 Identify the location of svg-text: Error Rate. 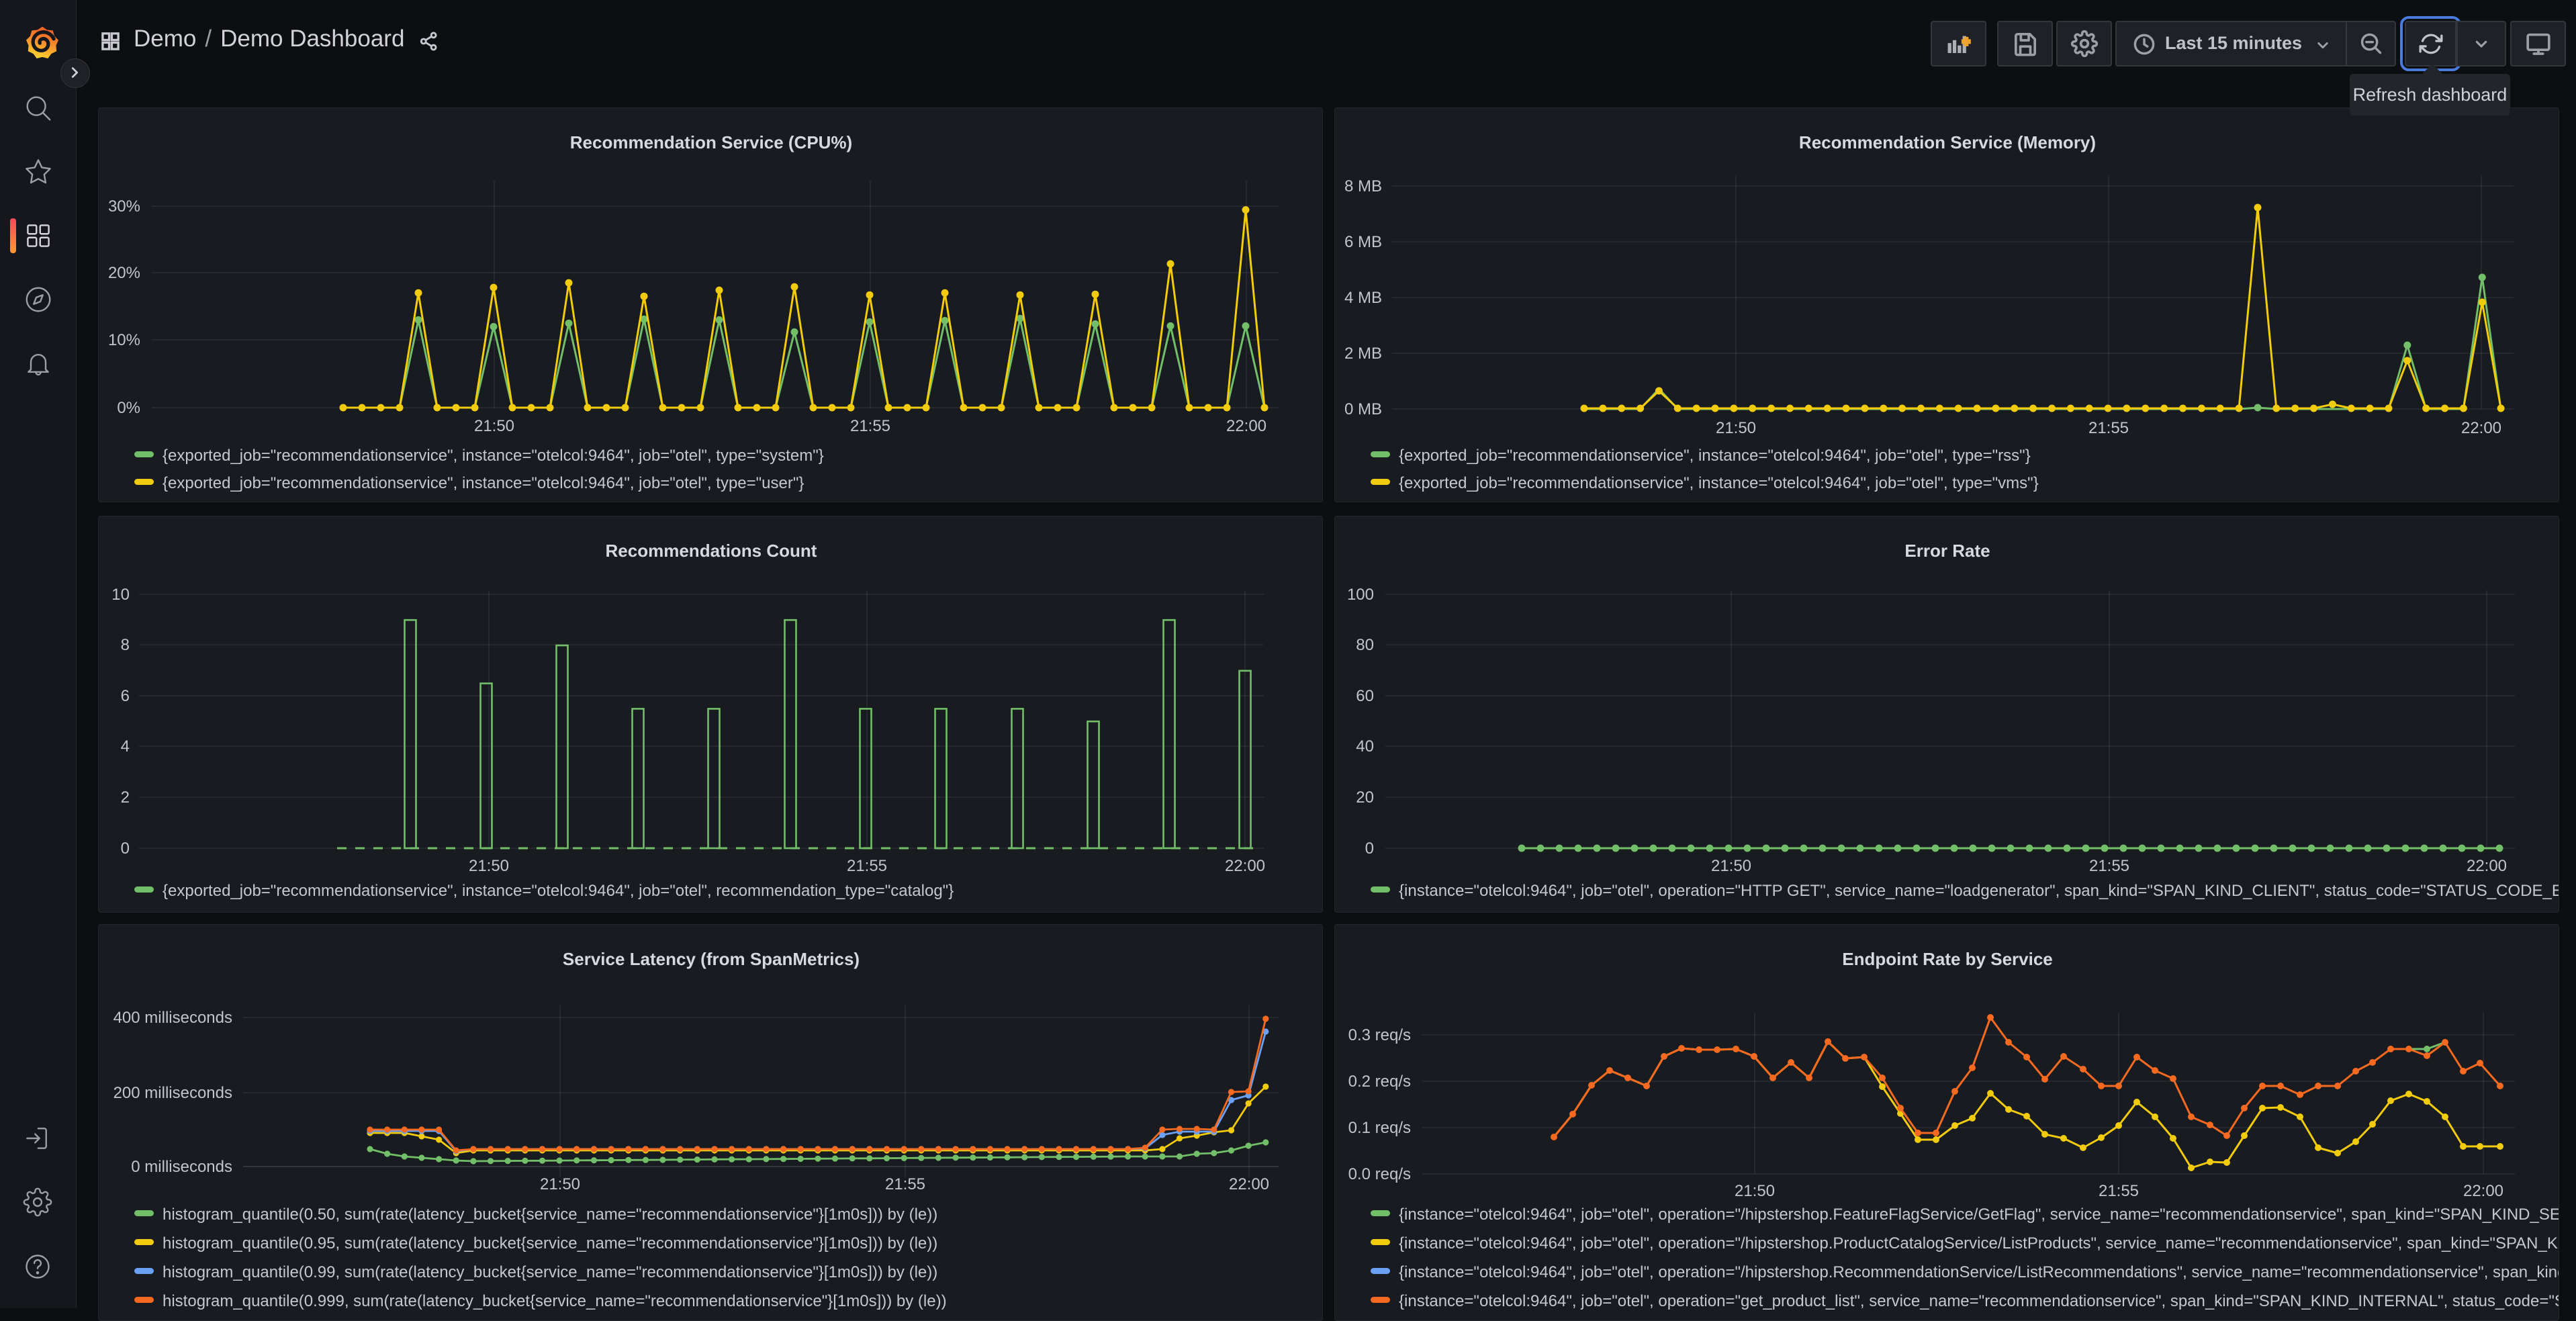
(1947, 551).